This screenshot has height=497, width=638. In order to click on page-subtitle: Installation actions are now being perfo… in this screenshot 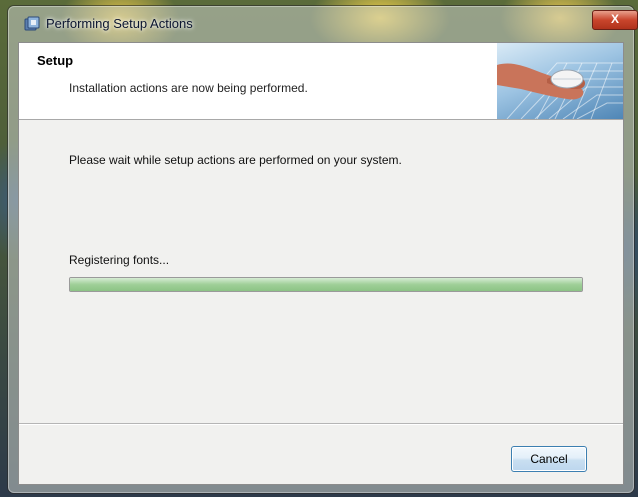, I will do `click(188, 88)`.